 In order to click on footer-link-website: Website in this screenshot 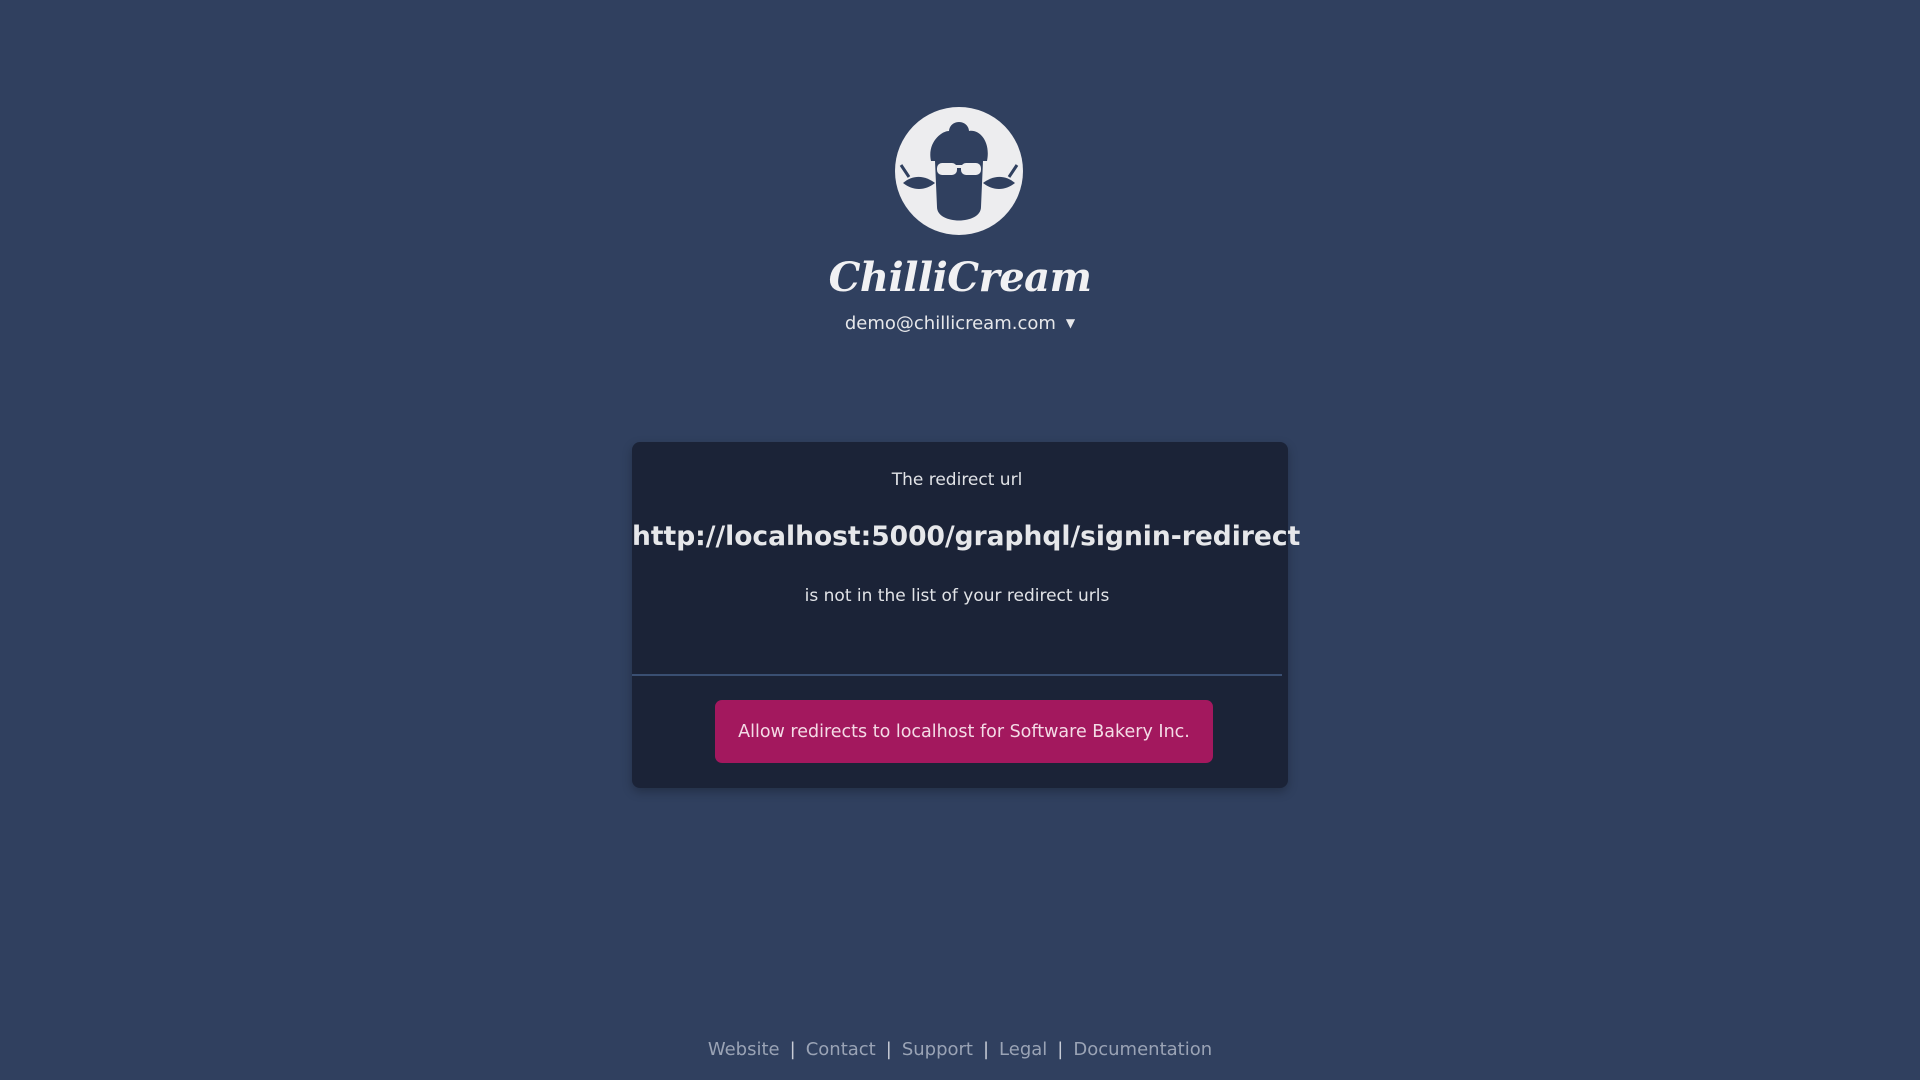, I will do `click(744, 1049)`.